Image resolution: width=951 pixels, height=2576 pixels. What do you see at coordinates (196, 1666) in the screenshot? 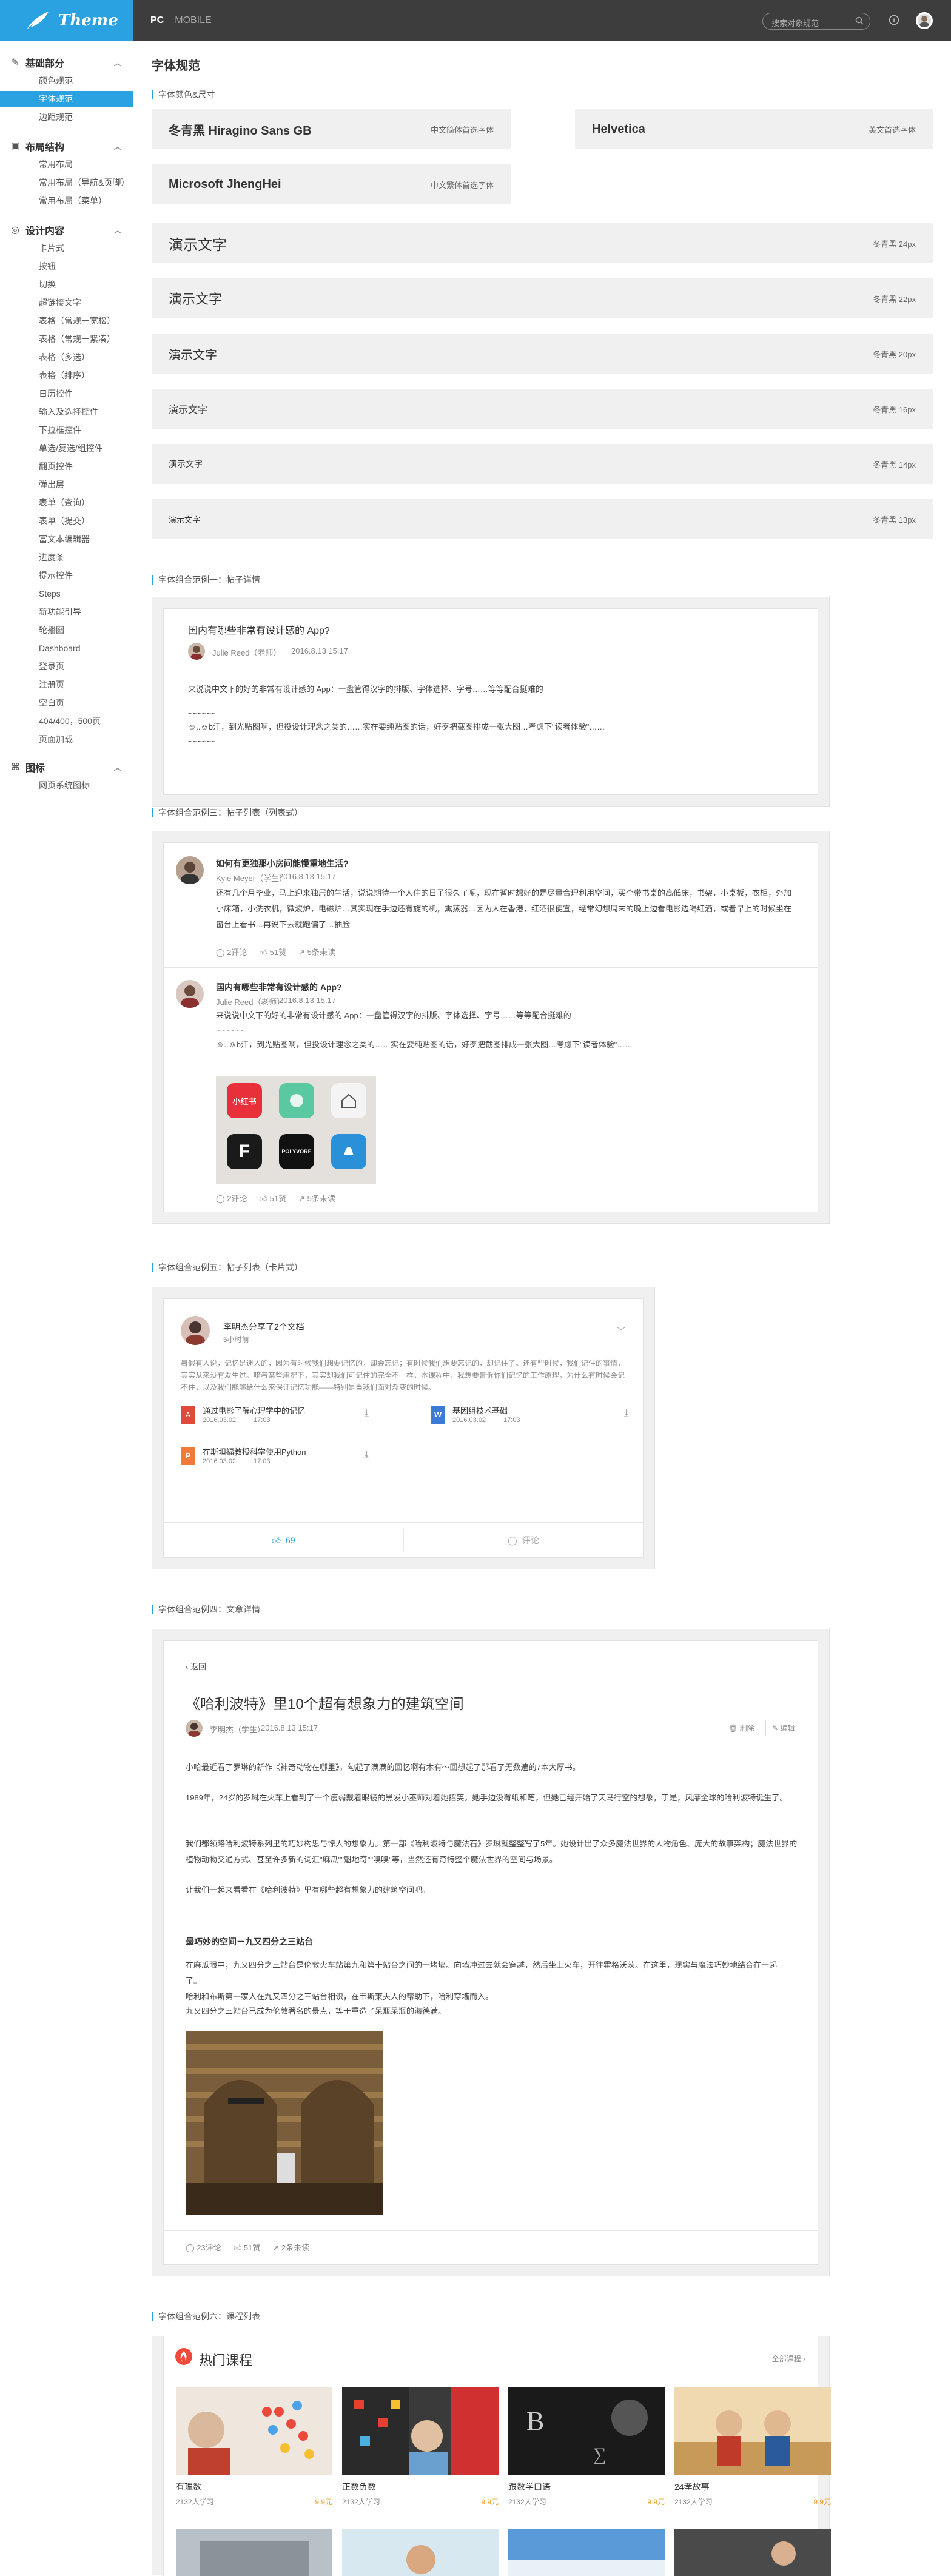
I see `back-link: ‹ 返回` at bounding box center [196, 1666].